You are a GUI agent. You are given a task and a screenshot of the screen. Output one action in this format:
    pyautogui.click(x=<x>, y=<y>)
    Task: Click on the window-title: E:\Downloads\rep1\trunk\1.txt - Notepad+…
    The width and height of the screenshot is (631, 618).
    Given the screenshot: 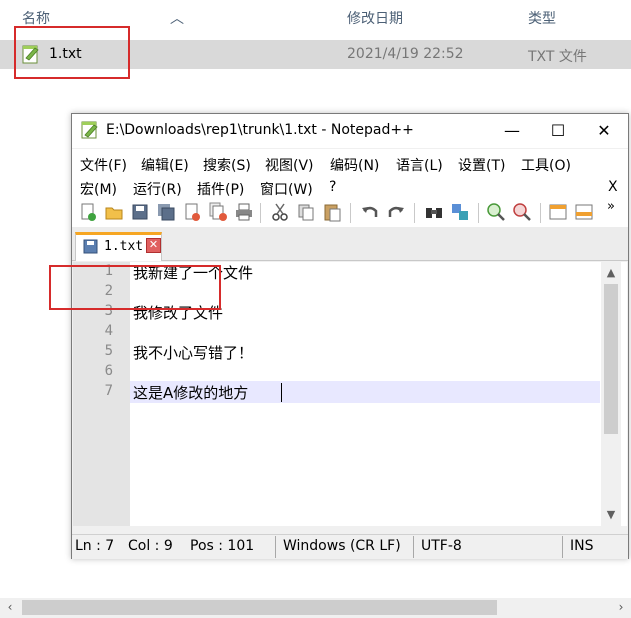 What is the action you would take?
    pyautogui.click(x=260, y=130)
    